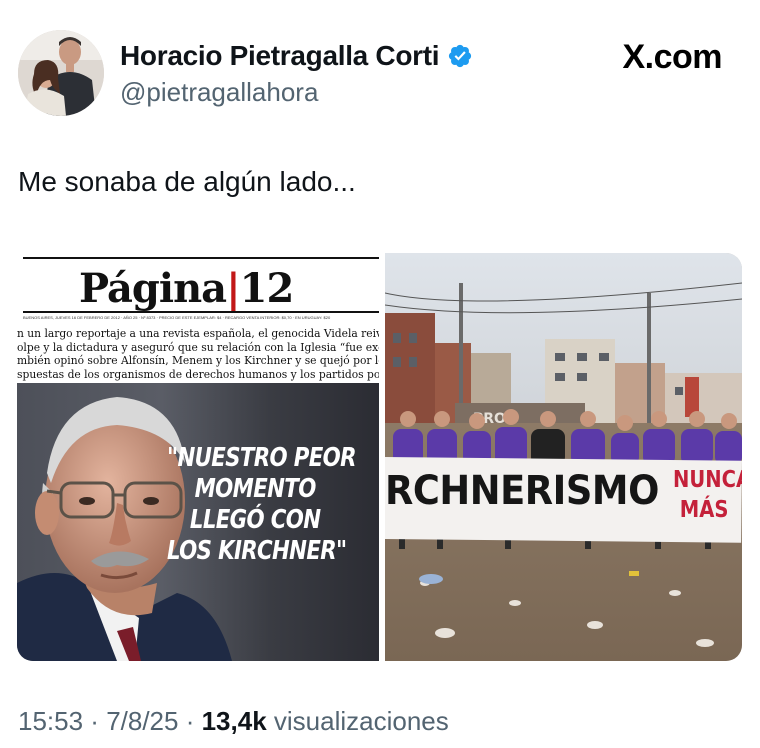 This screenshot has width=760, height=748. I want to click on quote-line: MOMENTO, so click(255, 489).